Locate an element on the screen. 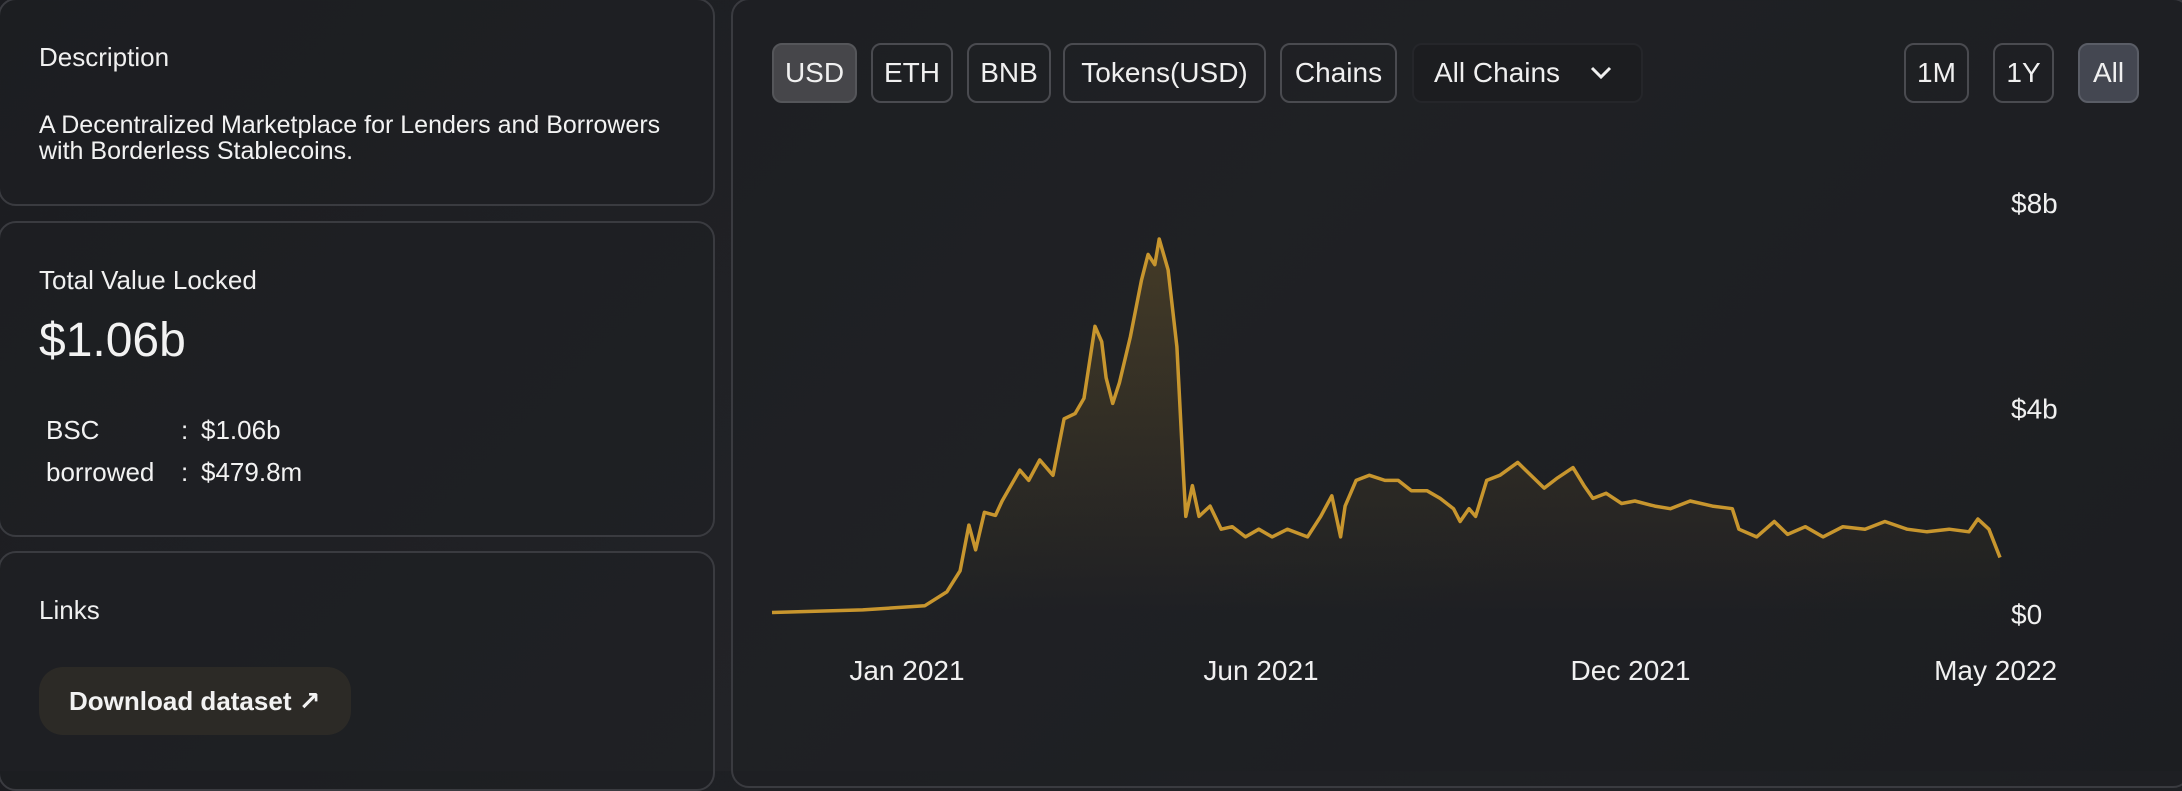  arrow-up-right-icon: ↗ is located at coordinates (309, 701).